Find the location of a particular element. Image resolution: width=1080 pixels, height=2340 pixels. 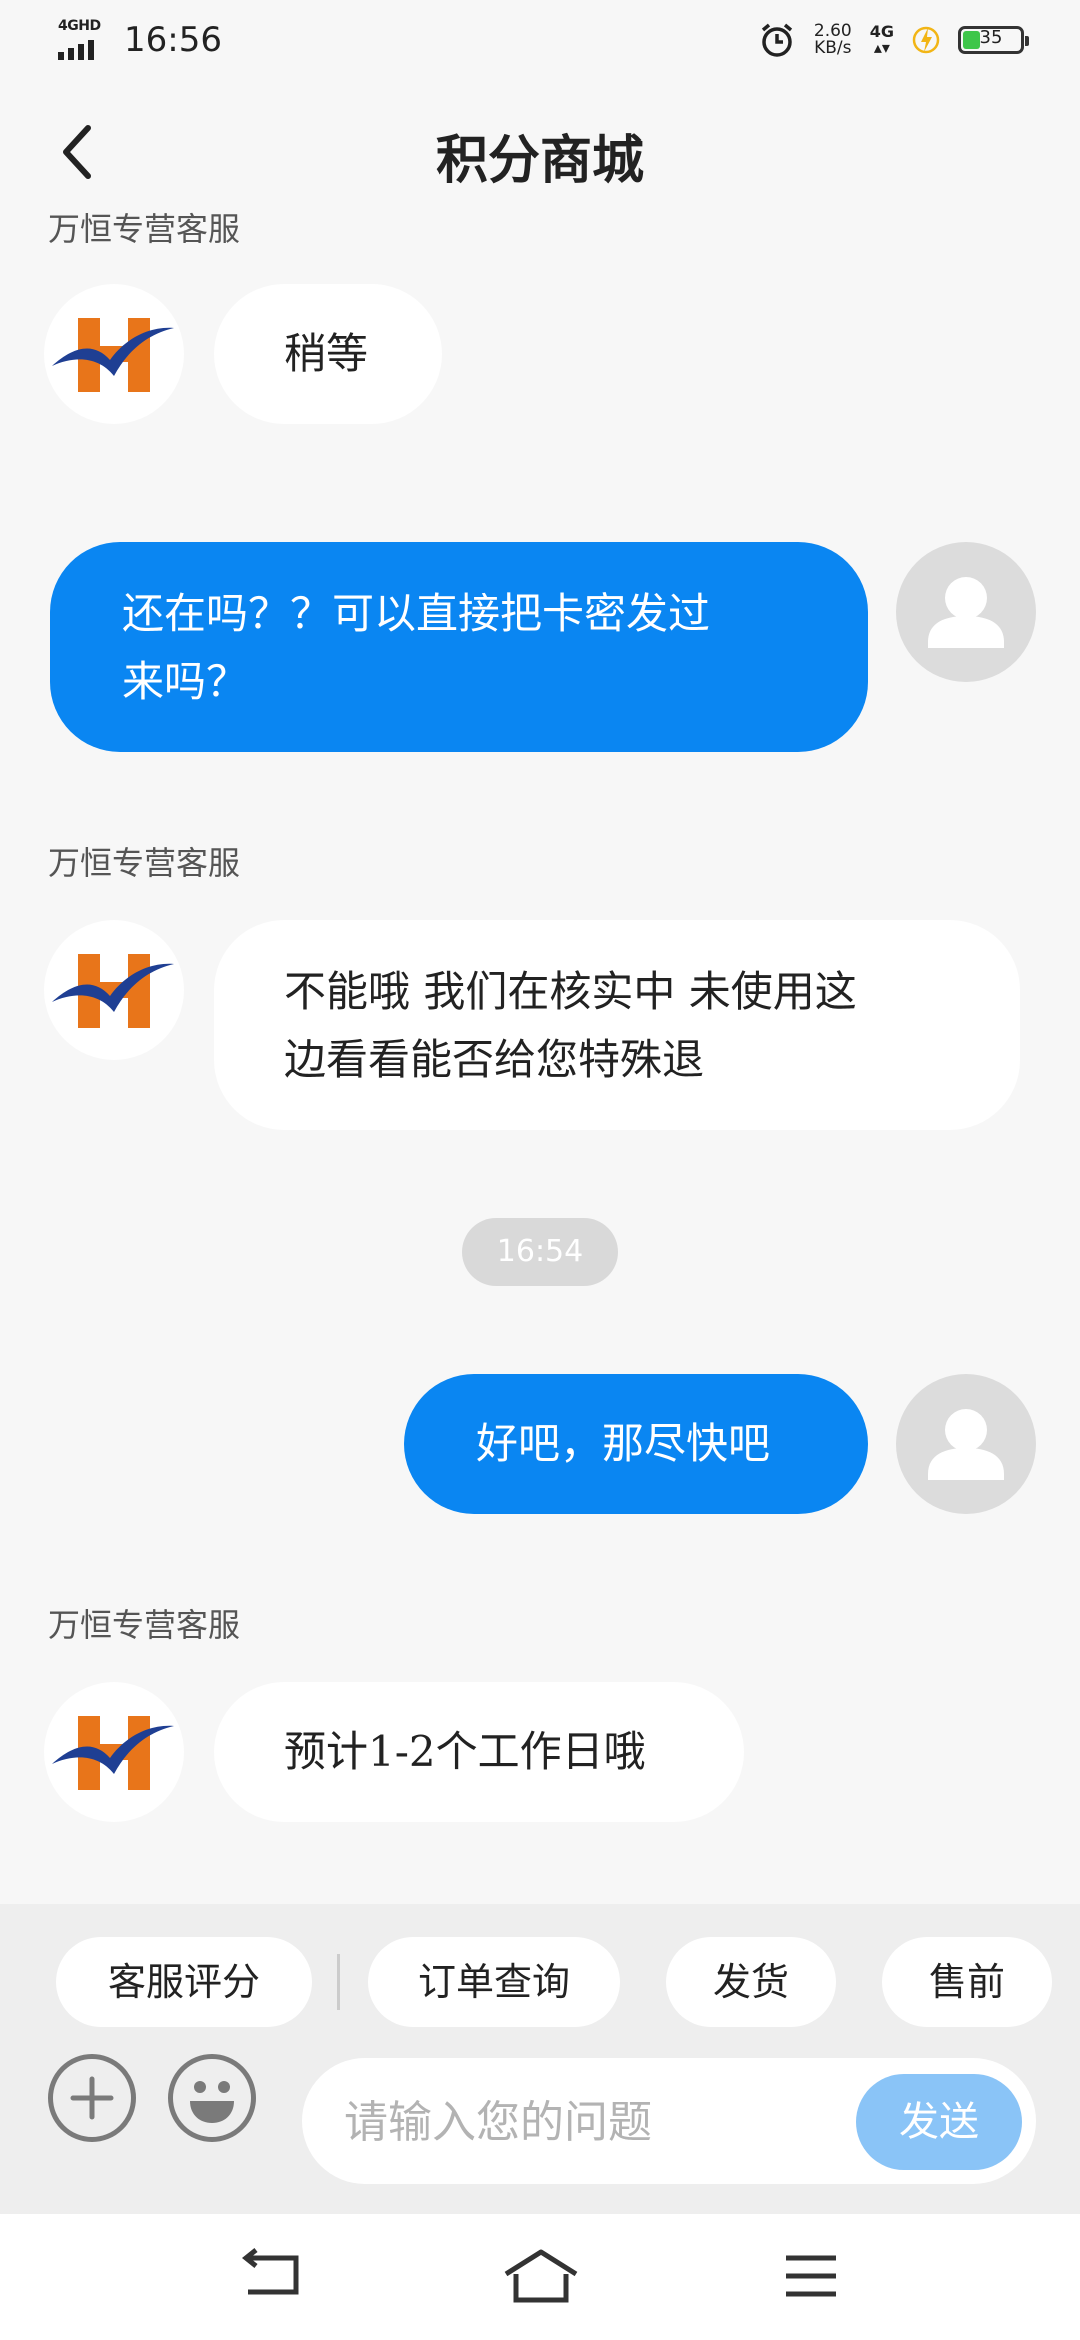

nav-back-button is located at coordinates (271, 2276).